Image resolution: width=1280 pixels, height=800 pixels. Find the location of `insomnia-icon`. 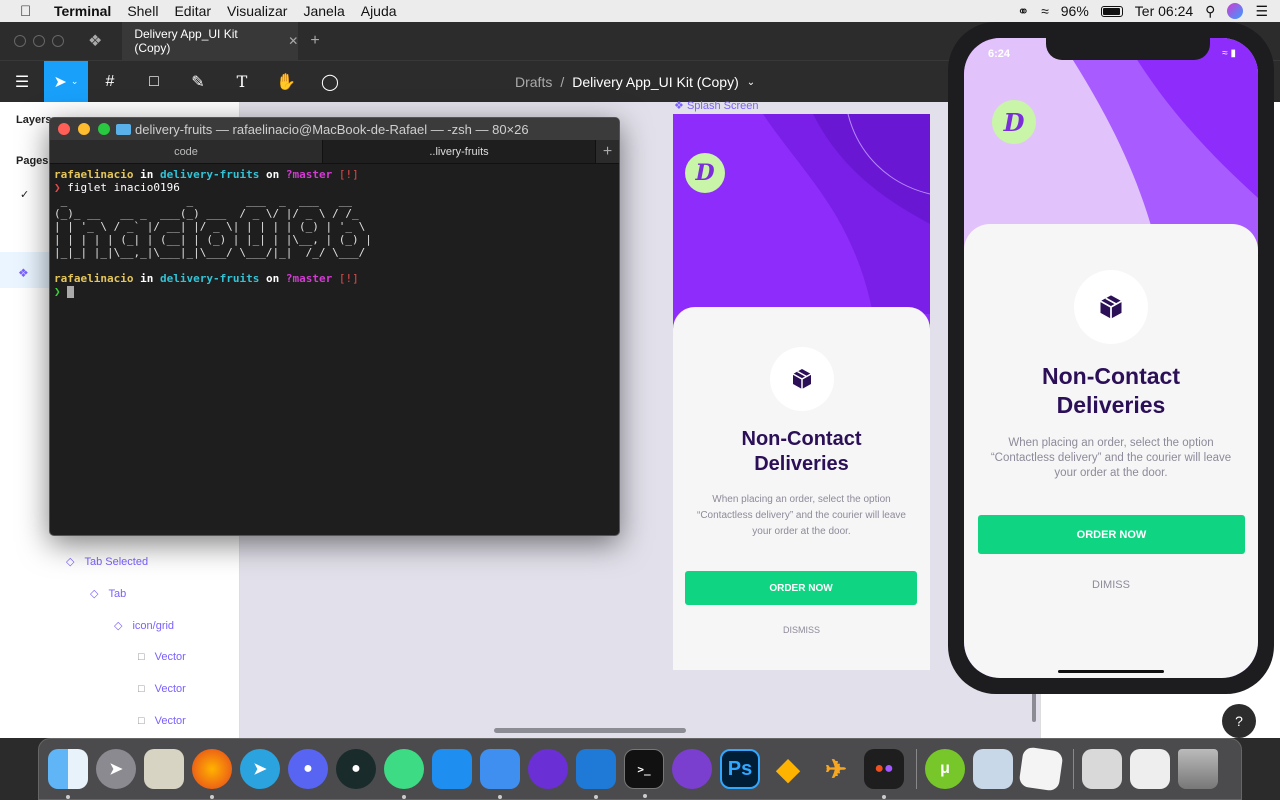

insomnia-icon is located at coordinates (692, 769).